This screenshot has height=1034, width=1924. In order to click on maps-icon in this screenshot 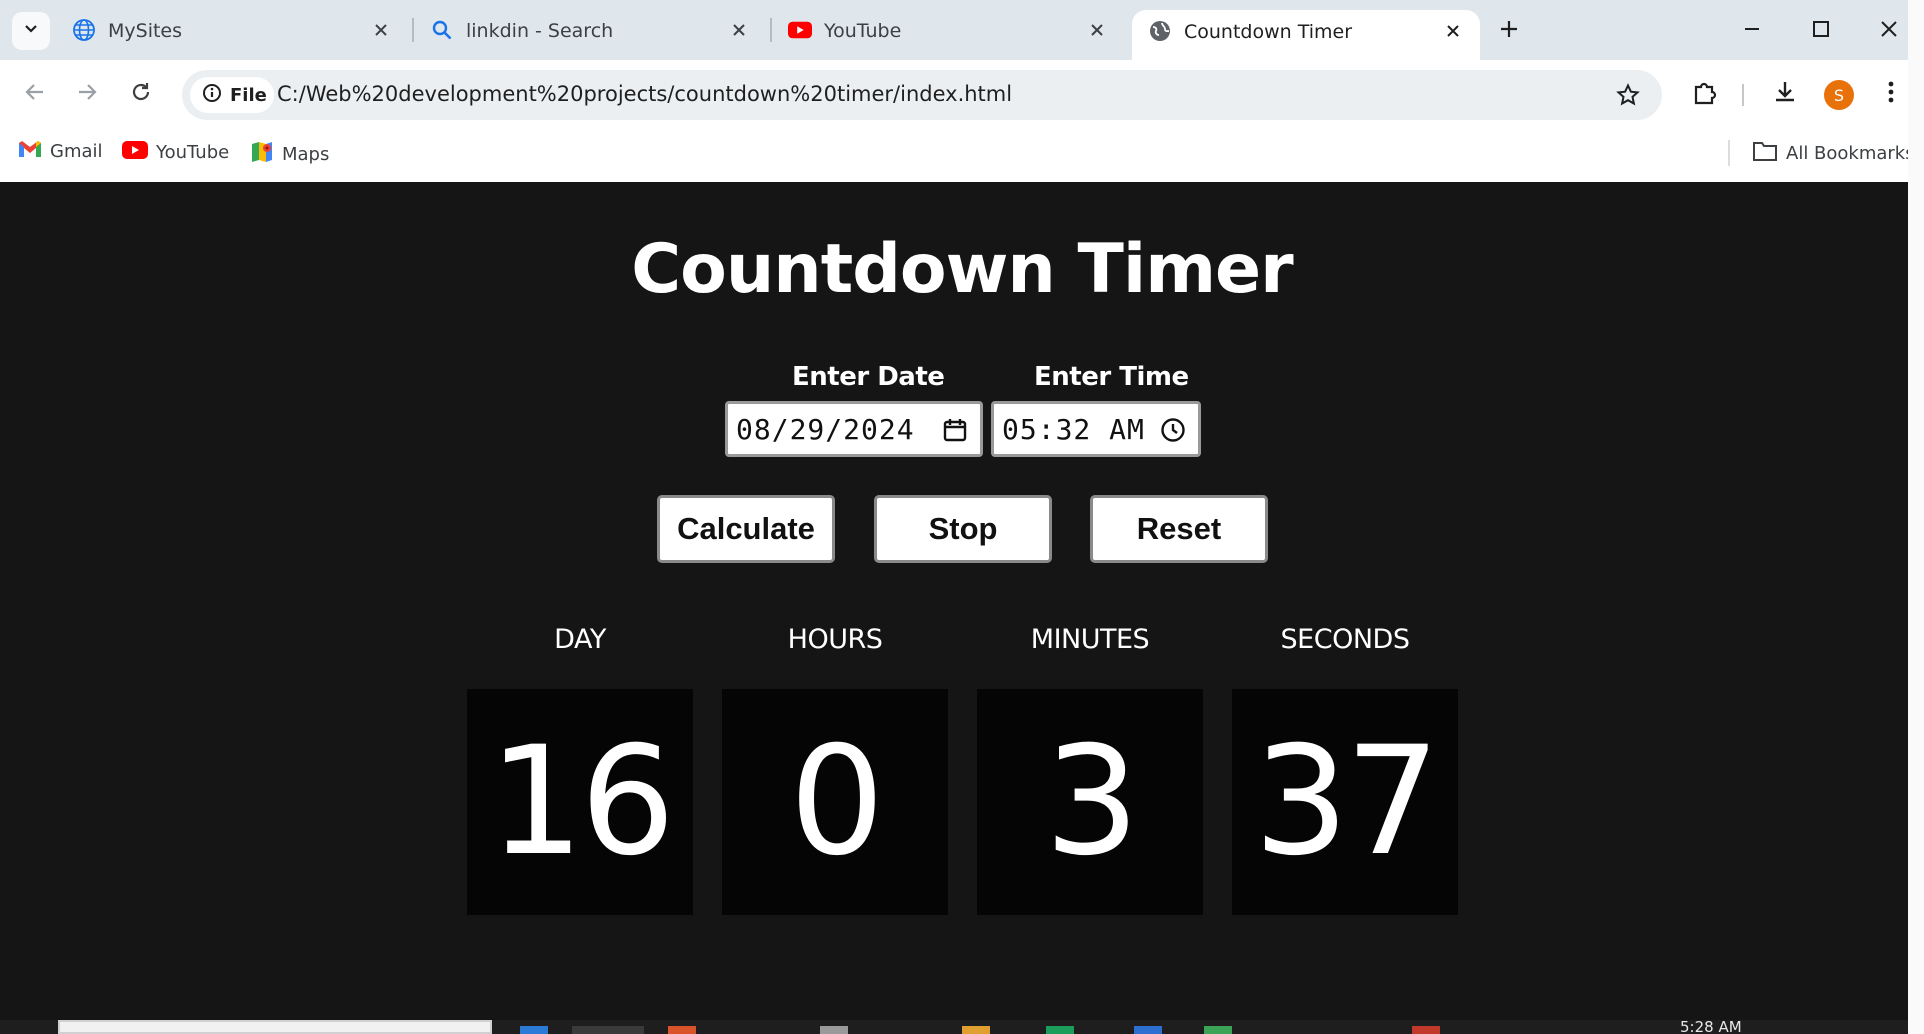, I will do `click(262, 154)`.